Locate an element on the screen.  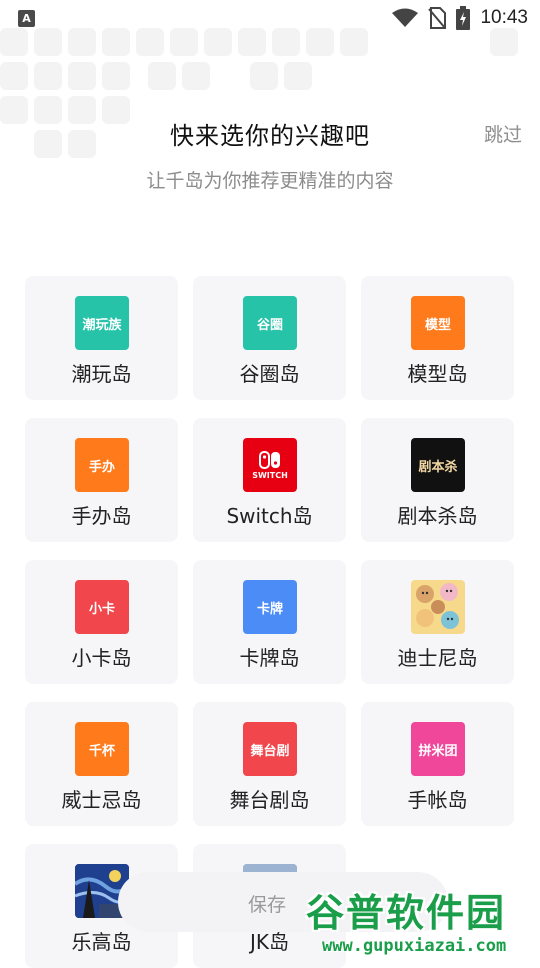
interest-label: 舞台剧岛 is located at coordinates (269, 800).